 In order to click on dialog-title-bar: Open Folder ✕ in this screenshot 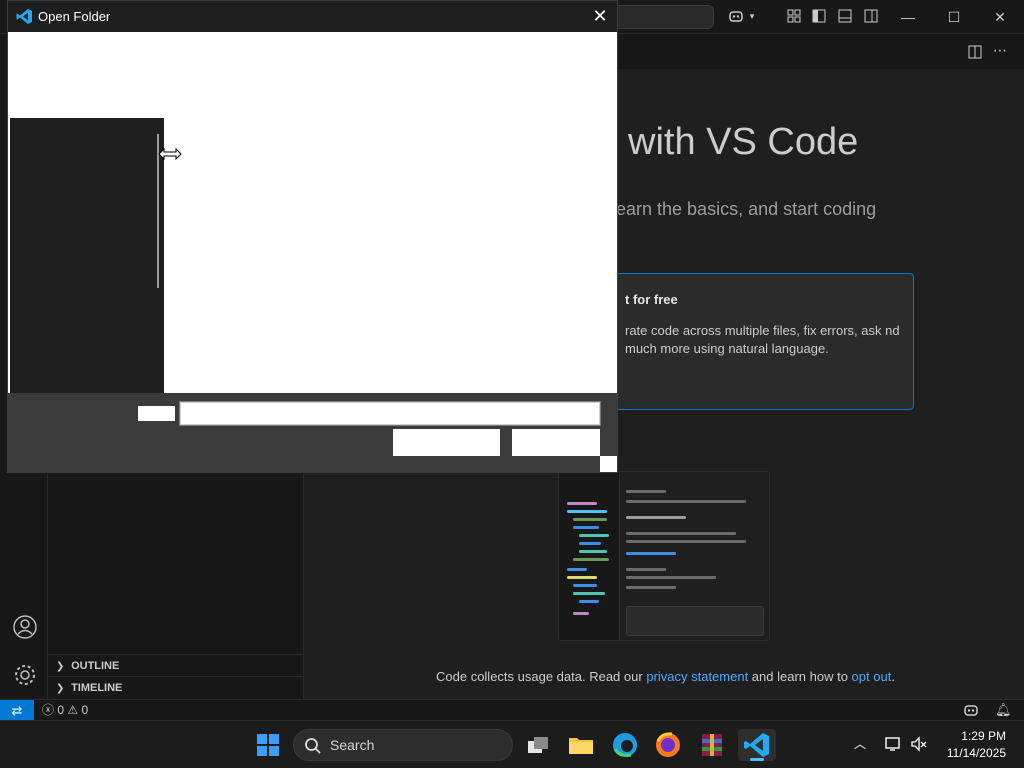, I will do `click(312, 16)`.